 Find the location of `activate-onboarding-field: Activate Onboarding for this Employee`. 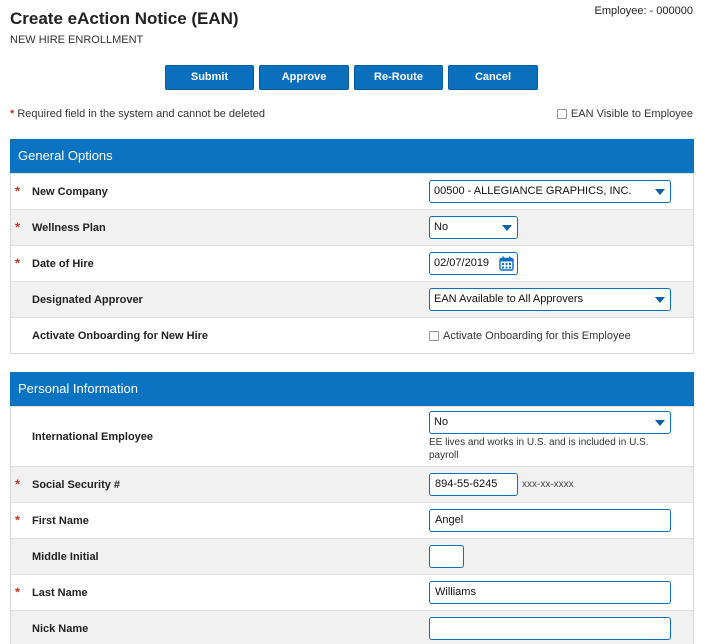

activate-onboarding-field: Activate Onboarding for this Employee is located at coordinates (530, 336).